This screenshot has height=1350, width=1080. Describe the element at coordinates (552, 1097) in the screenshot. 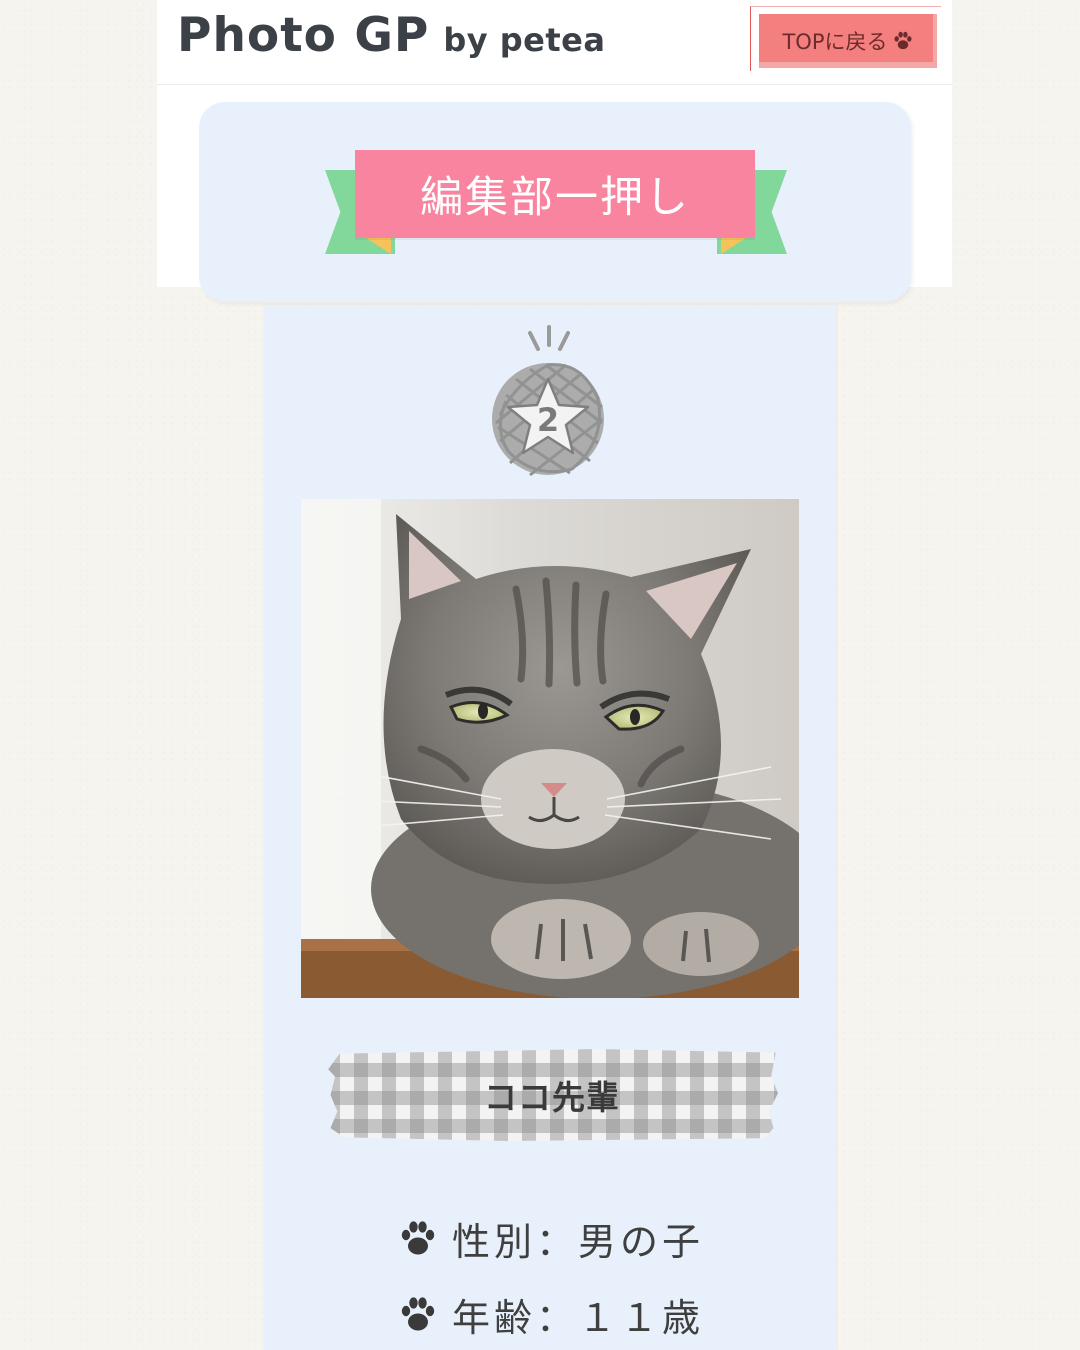

I see `pet-name: ココ先輩` at that location.